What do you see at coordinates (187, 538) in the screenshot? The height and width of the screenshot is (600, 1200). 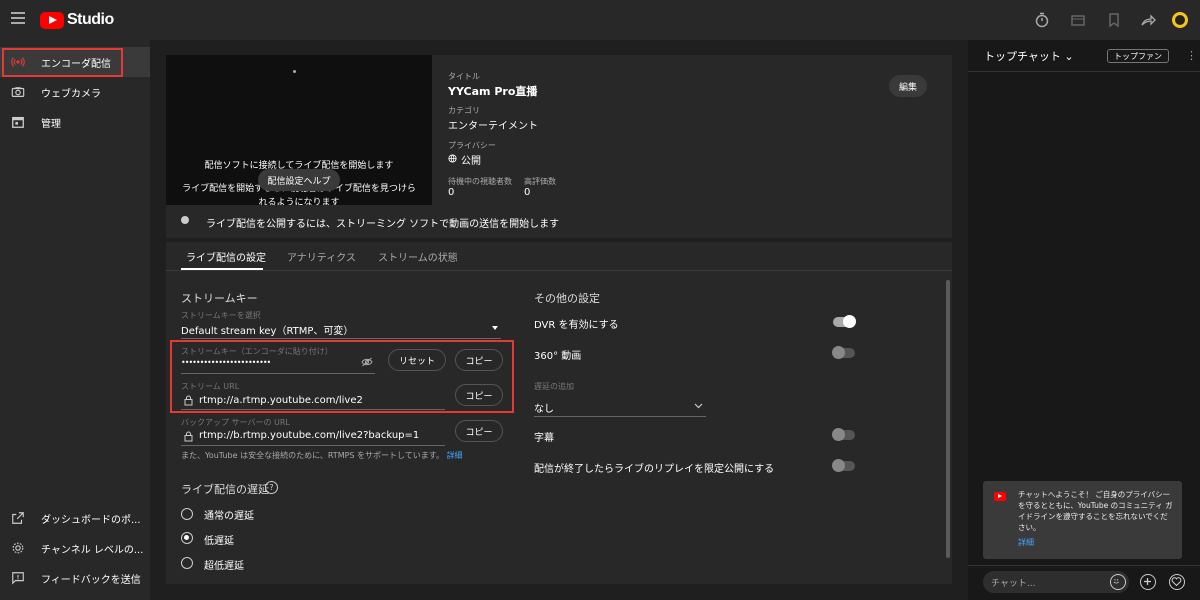 I see `radio-low-latency` at bounding box center [187, 538].